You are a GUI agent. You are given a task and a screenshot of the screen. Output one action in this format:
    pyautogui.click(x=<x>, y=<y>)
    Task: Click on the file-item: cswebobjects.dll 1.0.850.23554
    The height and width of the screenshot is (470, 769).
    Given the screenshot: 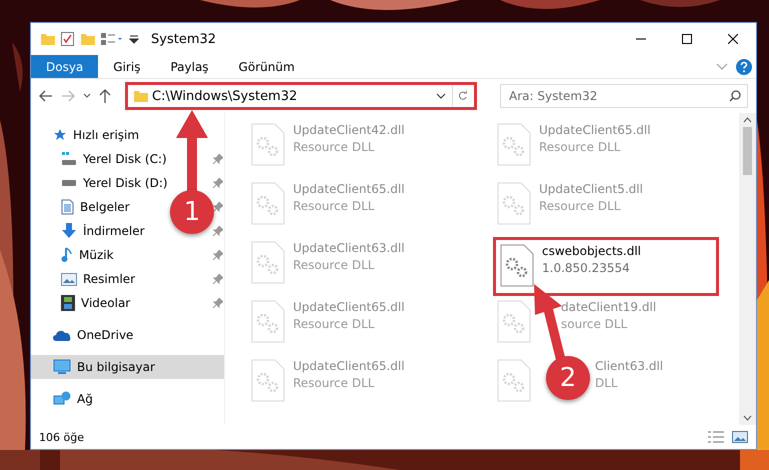 What is the action you would take?
    pyautogui.click(x=606, y=266)
    